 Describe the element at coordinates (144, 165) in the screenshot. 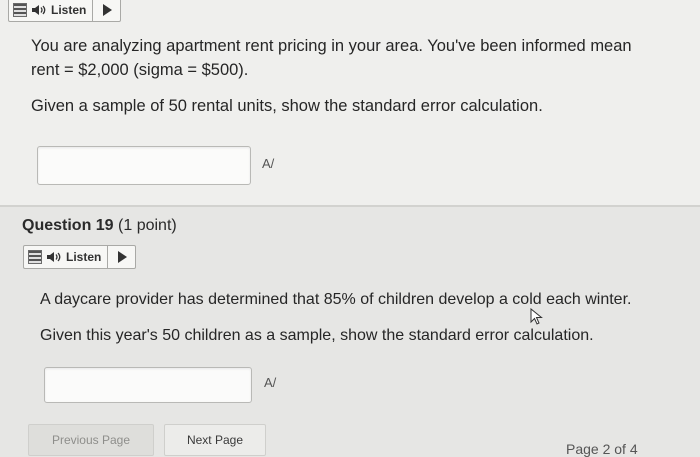

I see `answer-input-q18` at that location.